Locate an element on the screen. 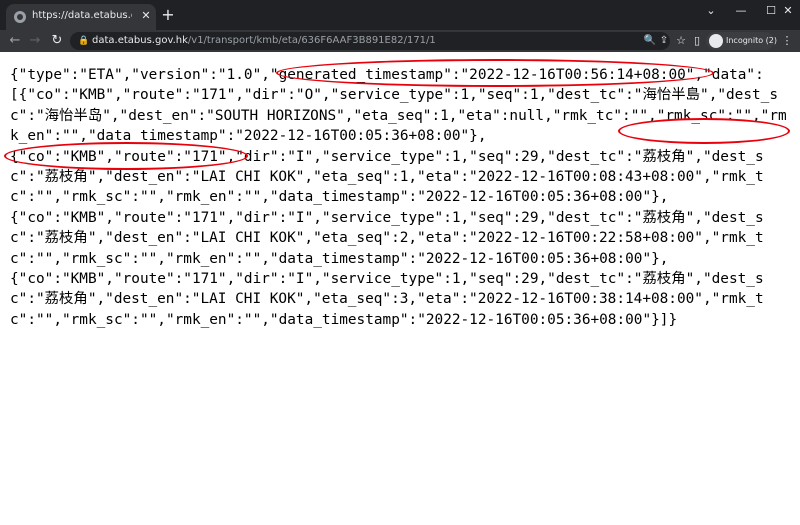 The width and height of the screenshot is (800, 525). incognito-icon is located at coordinates (716, 41).